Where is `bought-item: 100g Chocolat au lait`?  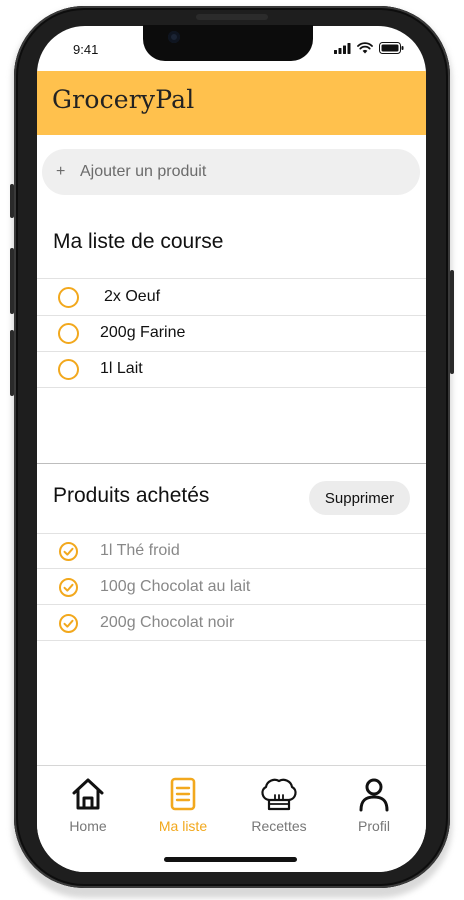
bought-item: 100g Chocolat au lait is located at coordinates (231, 587).